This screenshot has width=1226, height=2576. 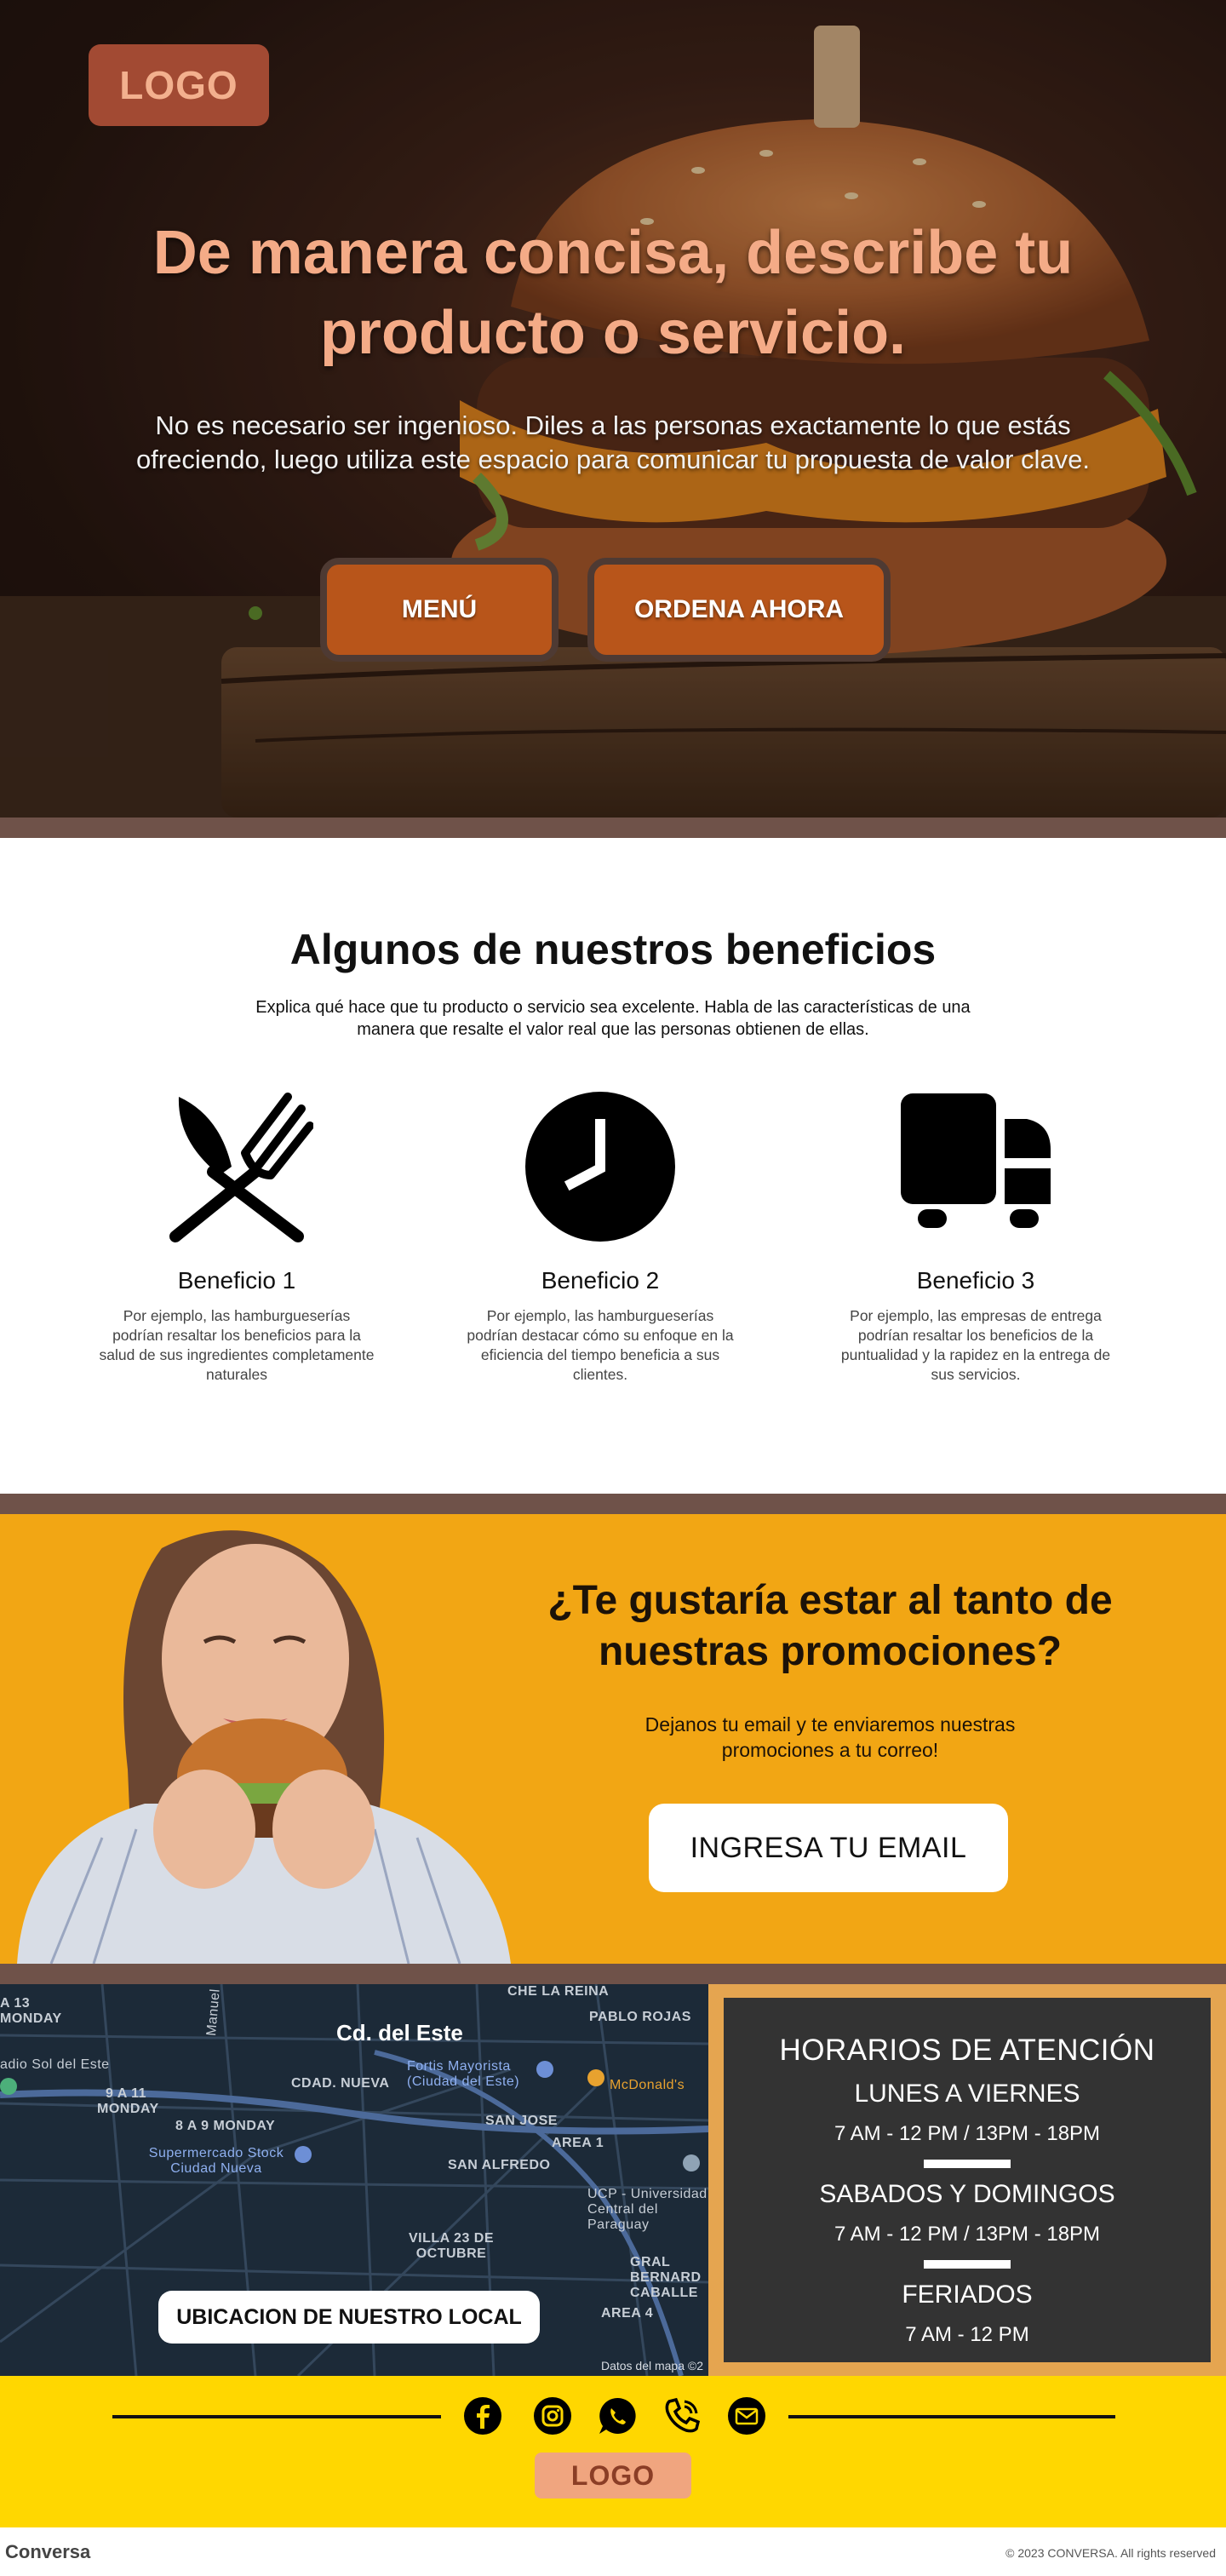 I want to click on map-label: VILLA 23 DE OCTUBRE, so click(x=451, y=2246).